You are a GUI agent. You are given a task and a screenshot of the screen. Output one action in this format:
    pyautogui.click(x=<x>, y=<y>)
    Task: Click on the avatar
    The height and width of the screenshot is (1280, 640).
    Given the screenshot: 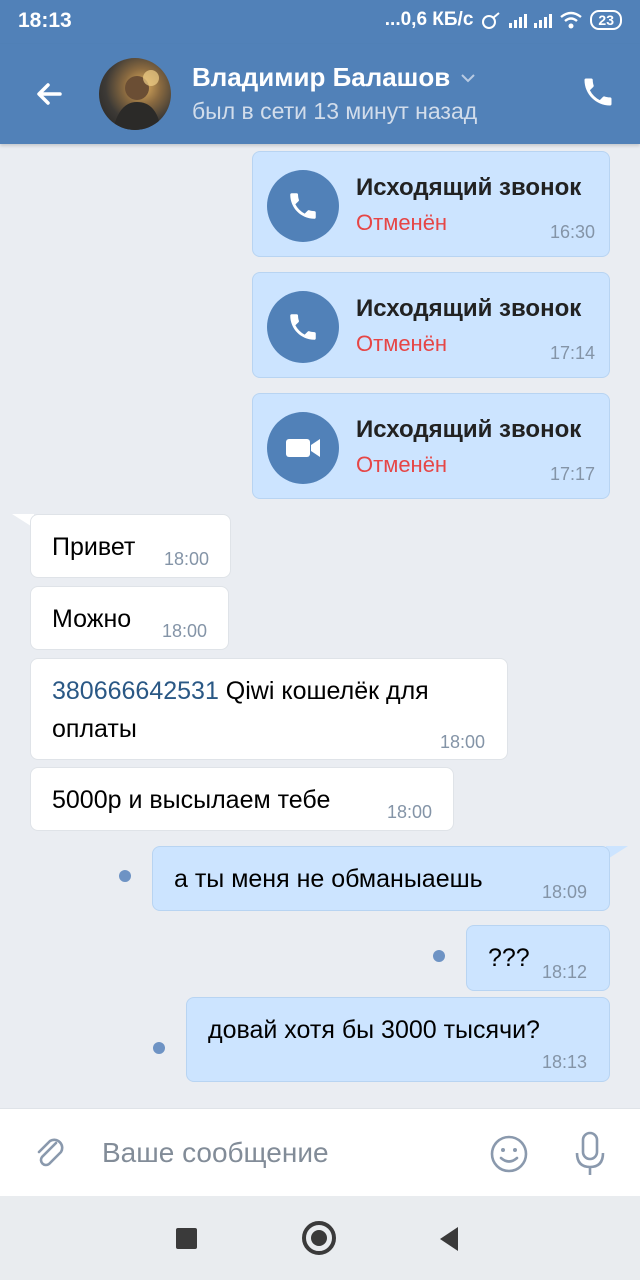 What is the action you would take?
    pyautogui.click(x=135, y=94)
    